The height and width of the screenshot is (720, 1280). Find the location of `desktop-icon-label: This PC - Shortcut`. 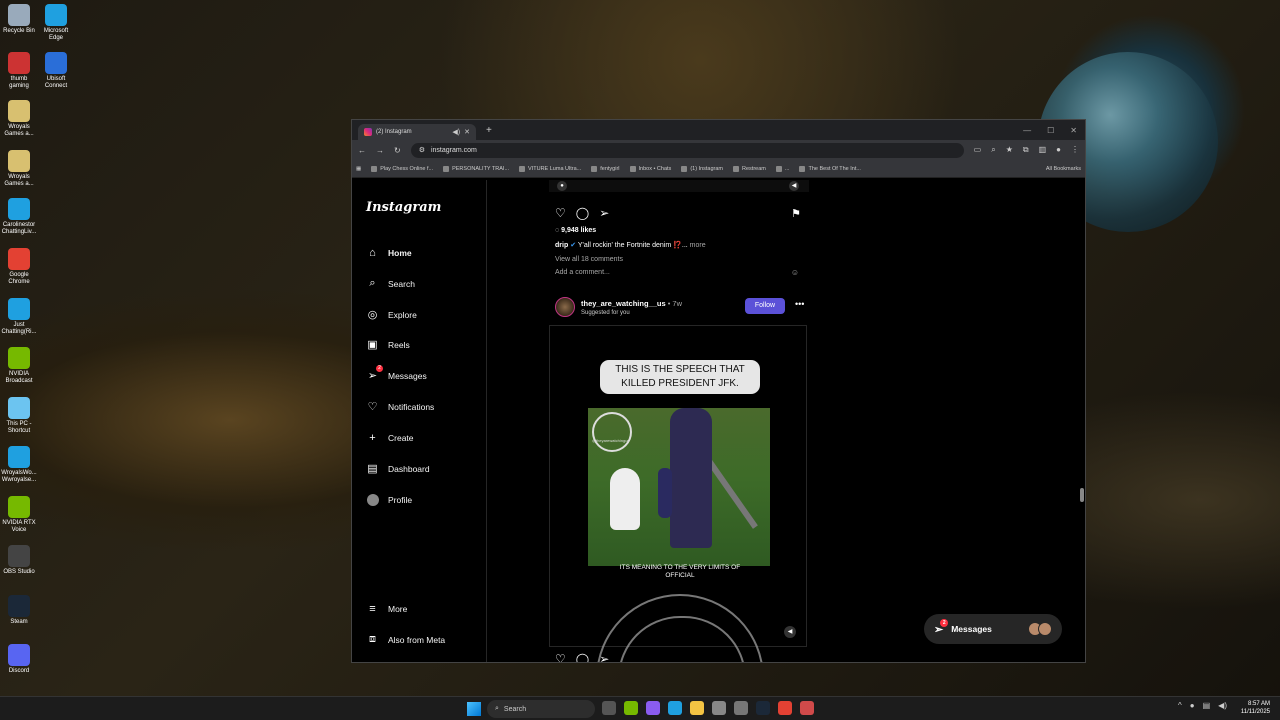

desktop-icon-label: This PC - Shortcut is located at coordinates (19, 427).